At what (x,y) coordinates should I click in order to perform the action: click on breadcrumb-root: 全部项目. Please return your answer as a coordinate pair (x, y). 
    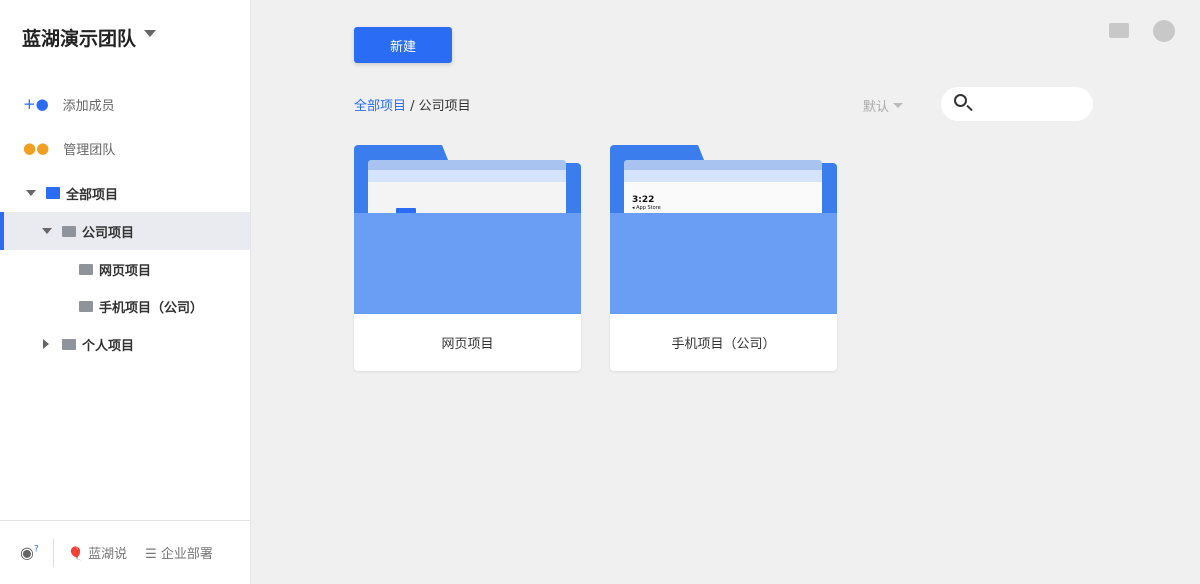
    Looking at the image, I should click on (380, 106).